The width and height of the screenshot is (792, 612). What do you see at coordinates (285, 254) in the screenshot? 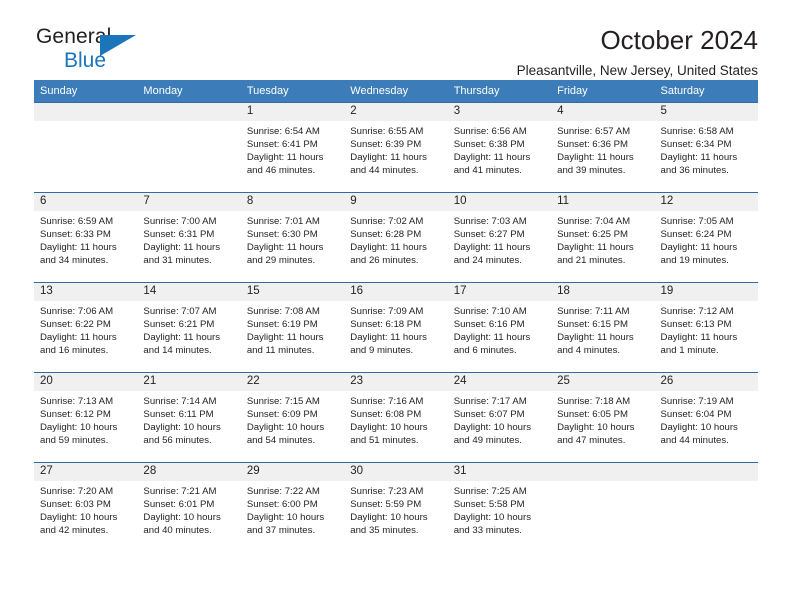
I see `daylight-duration: Daylight: 11 hours and 29 minutes.` at bounding box center [285, 254].